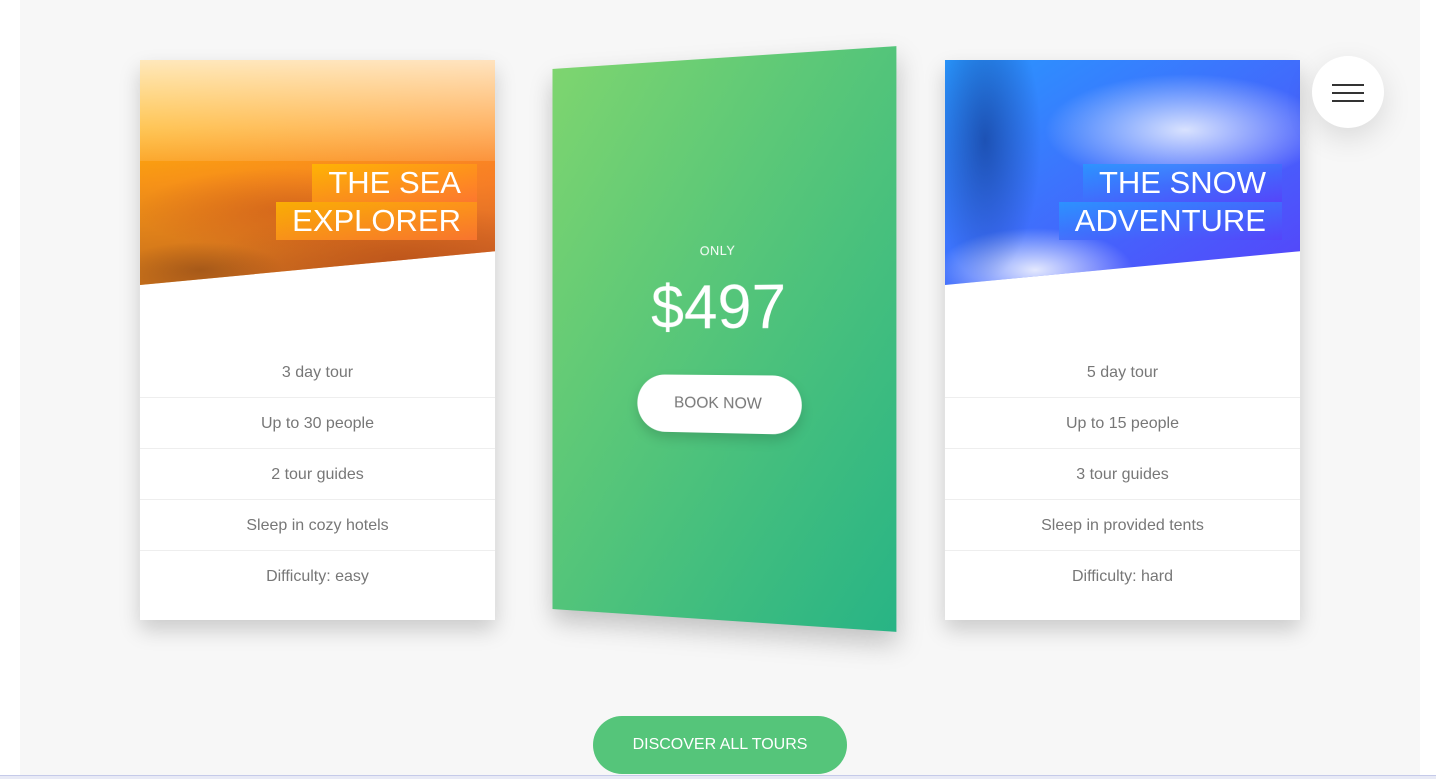  What do you see at coordinates (317, 525) in the screenshot?
I see `card-detail-item: Sleep in cozy hotels` at bounding box center [317, 525].